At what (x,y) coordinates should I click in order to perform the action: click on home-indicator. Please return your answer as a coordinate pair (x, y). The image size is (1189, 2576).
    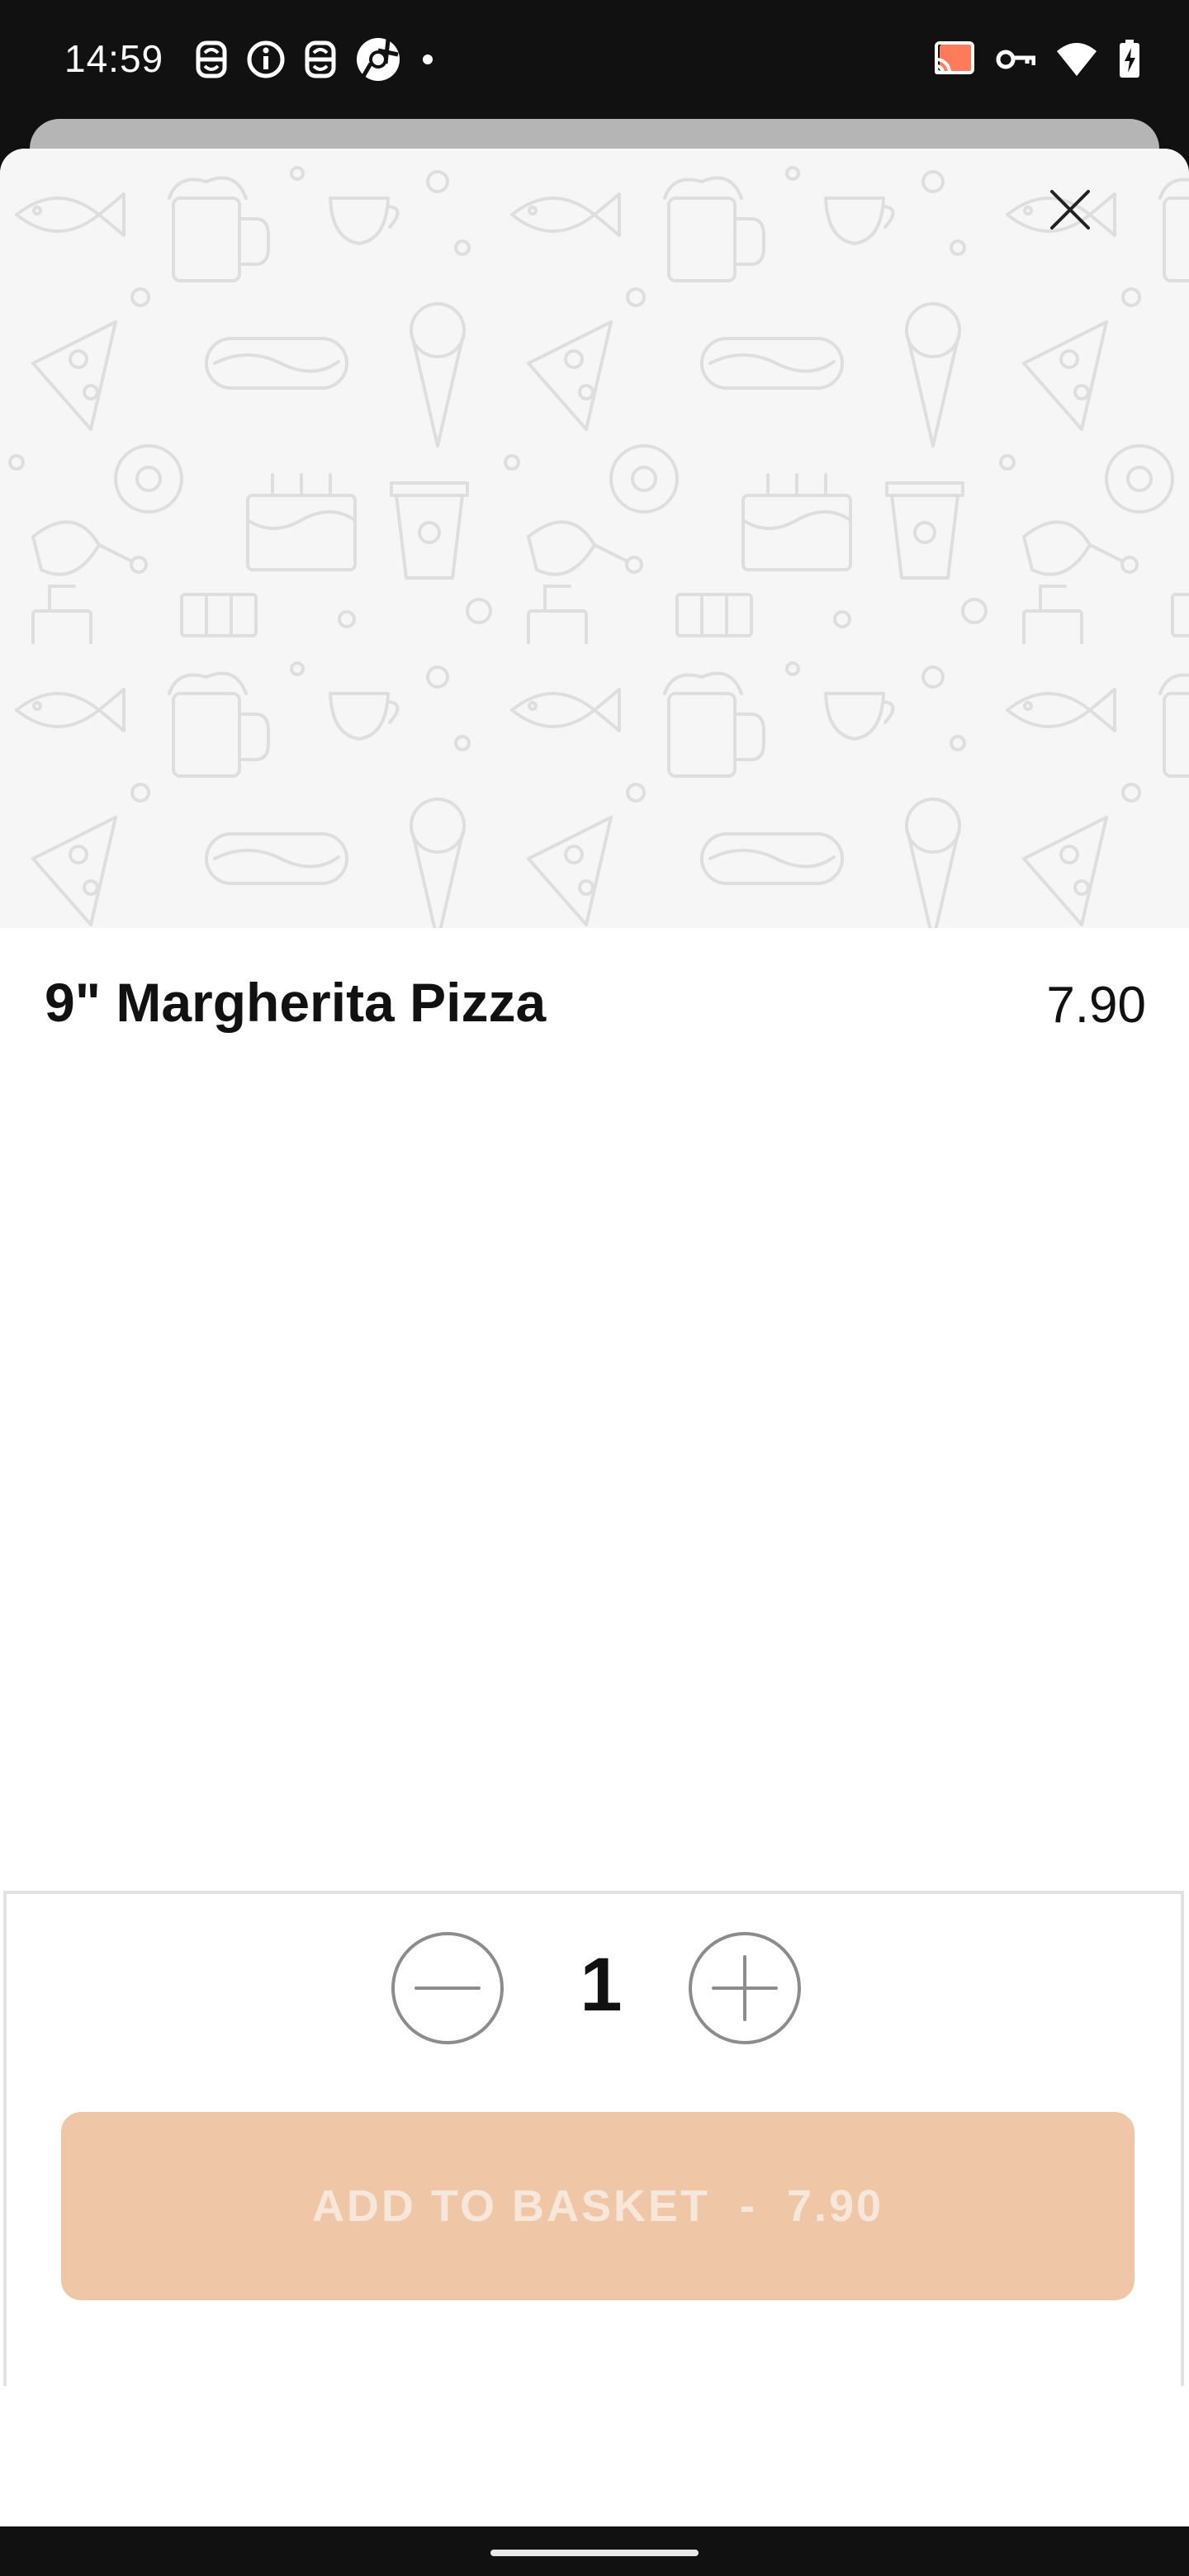
    Looking at the image, I should click on (594, 2553).